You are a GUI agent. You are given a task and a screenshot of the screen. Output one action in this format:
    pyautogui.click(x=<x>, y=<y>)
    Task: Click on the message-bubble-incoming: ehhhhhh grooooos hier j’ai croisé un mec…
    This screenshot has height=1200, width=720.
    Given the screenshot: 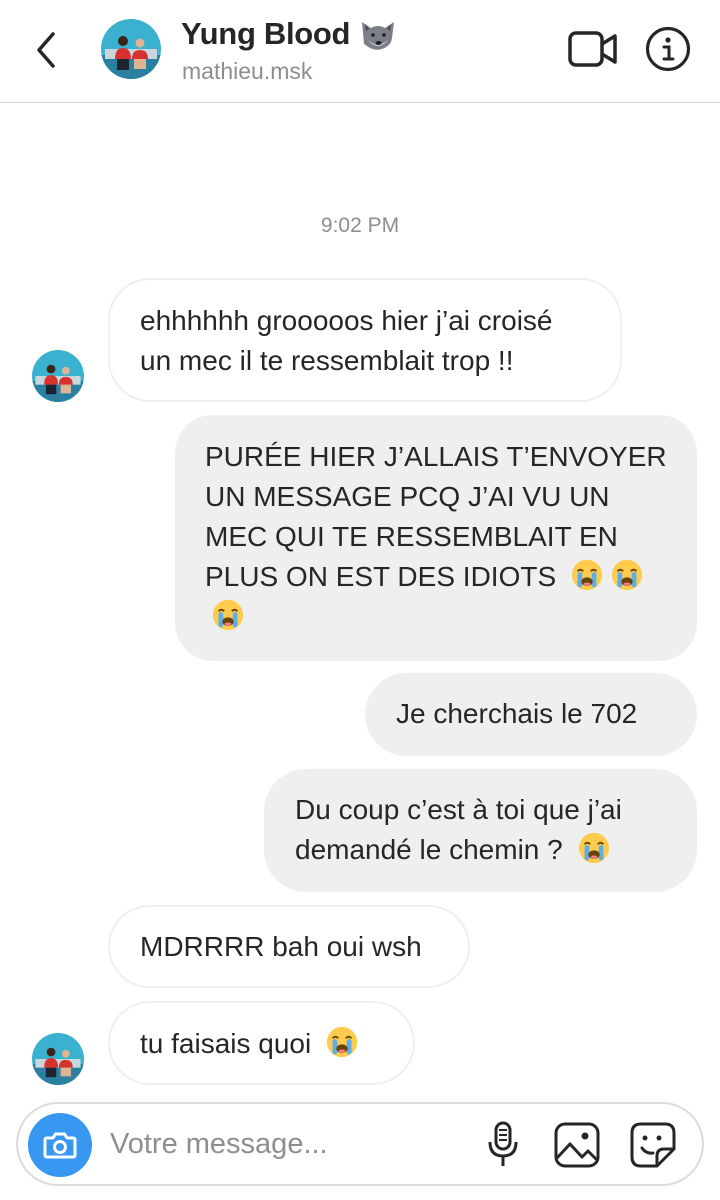 What is the action you would take?
    pyautogui.click(x=365, y=340)
    